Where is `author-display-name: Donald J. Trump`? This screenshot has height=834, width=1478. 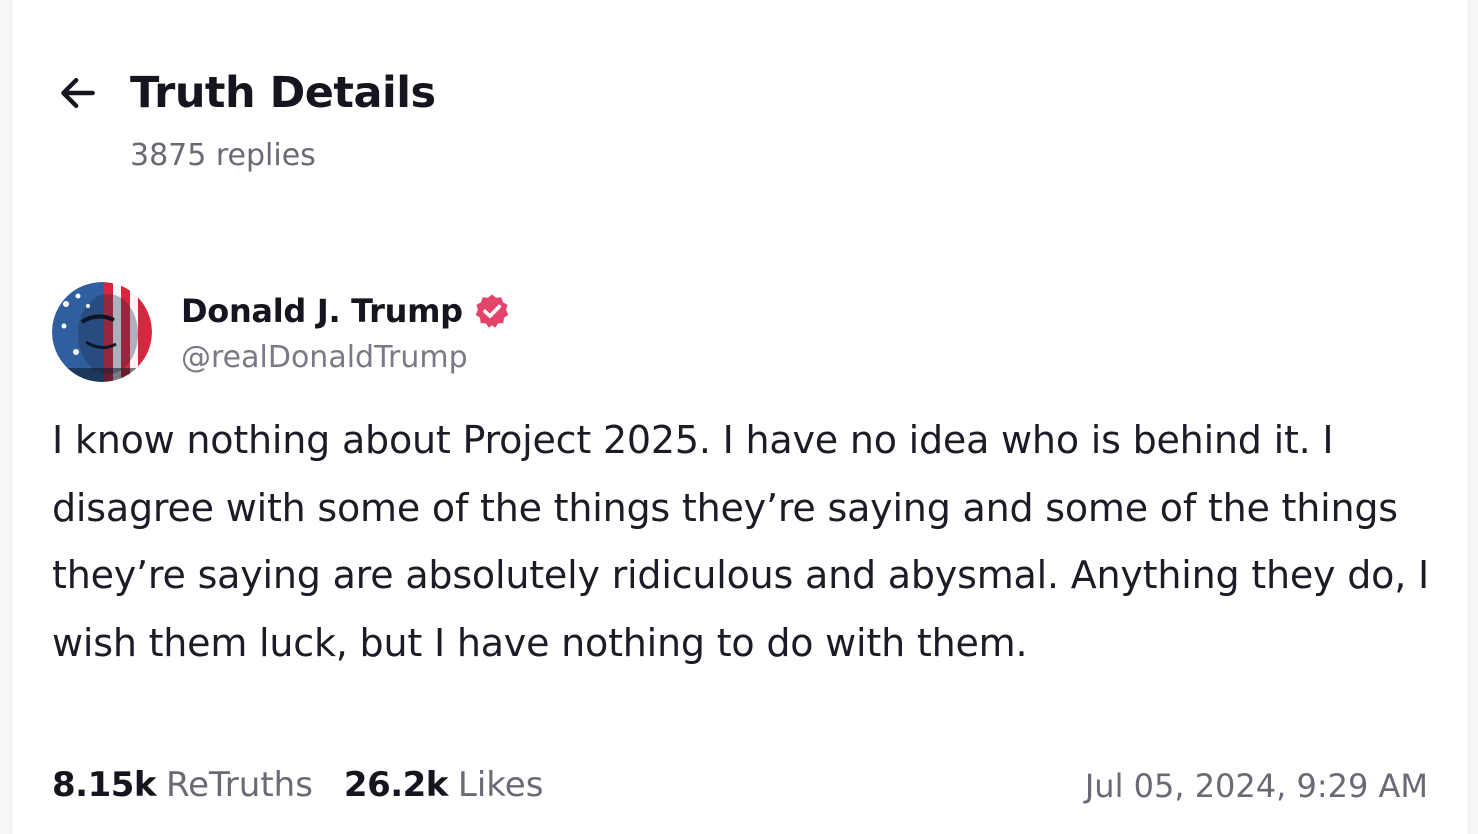 author-display-name: Donald J. Trump is located at coordinates (322, 311).